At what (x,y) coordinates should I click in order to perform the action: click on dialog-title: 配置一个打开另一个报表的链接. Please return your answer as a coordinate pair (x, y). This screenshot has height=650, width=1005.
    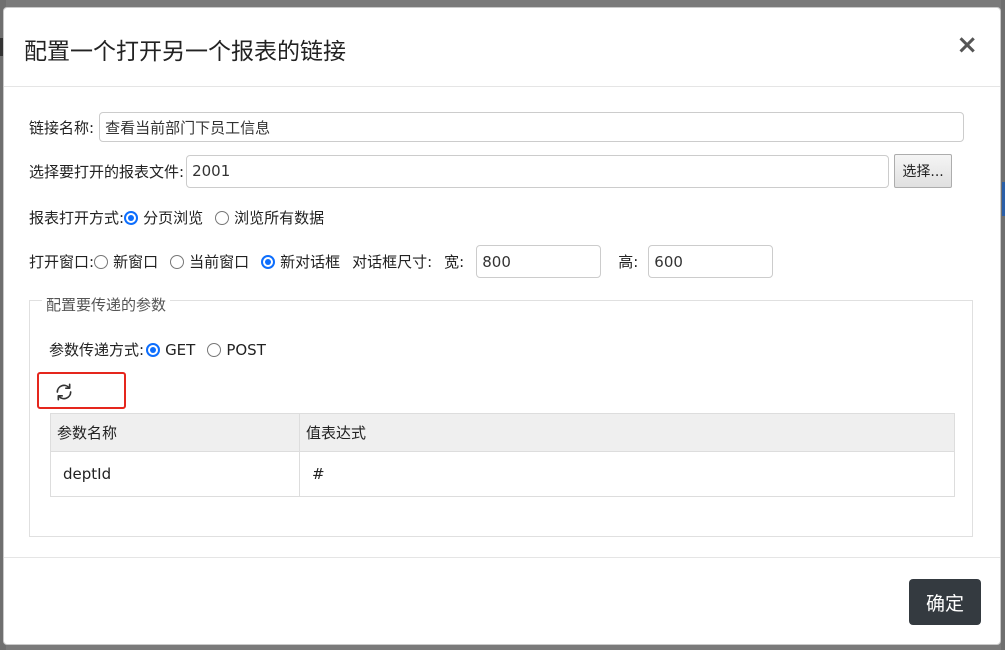
    Looking at the image, I should click on (185, 52).